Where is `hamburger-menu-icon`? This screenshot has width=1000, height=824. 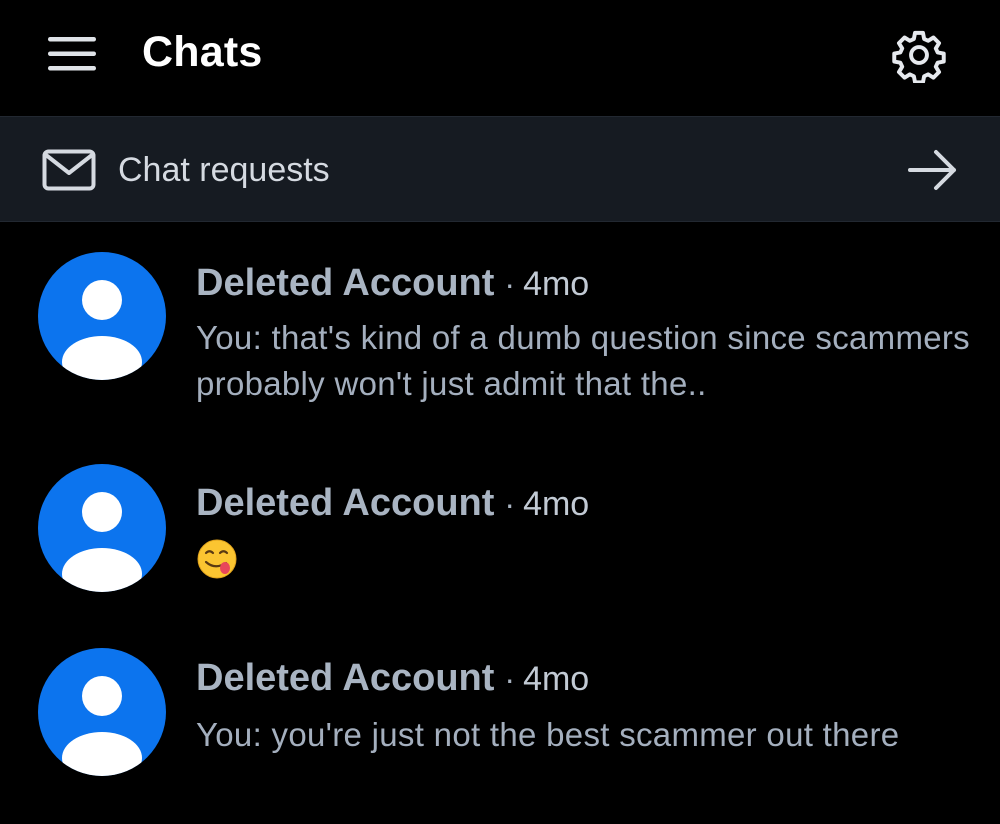 hamburger-menu-icon is located at coordinates (72, 54).